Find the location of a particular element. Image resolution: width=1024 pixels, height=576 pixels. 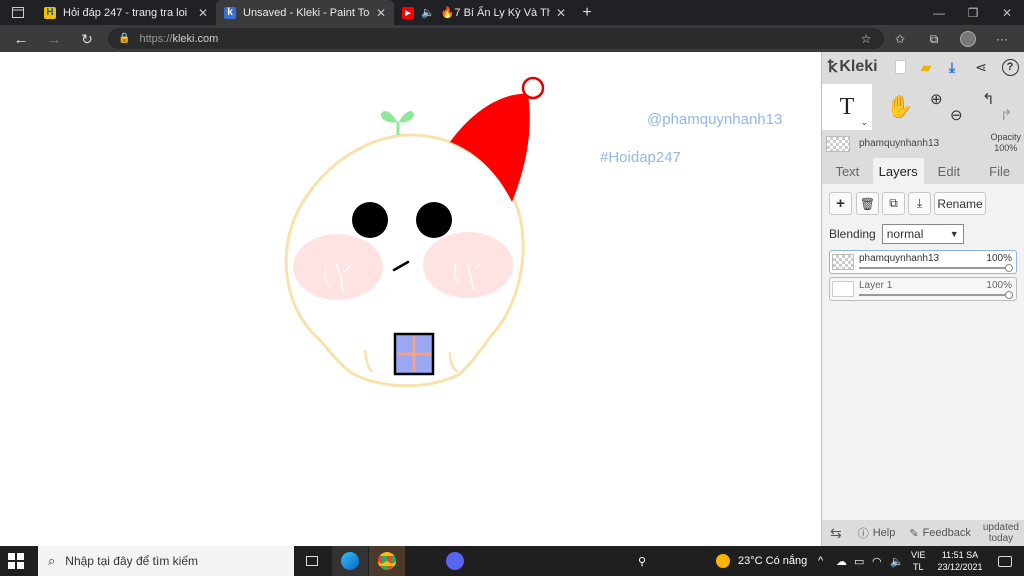

opacity-value: 100% is located at coordinates (1006, 148).